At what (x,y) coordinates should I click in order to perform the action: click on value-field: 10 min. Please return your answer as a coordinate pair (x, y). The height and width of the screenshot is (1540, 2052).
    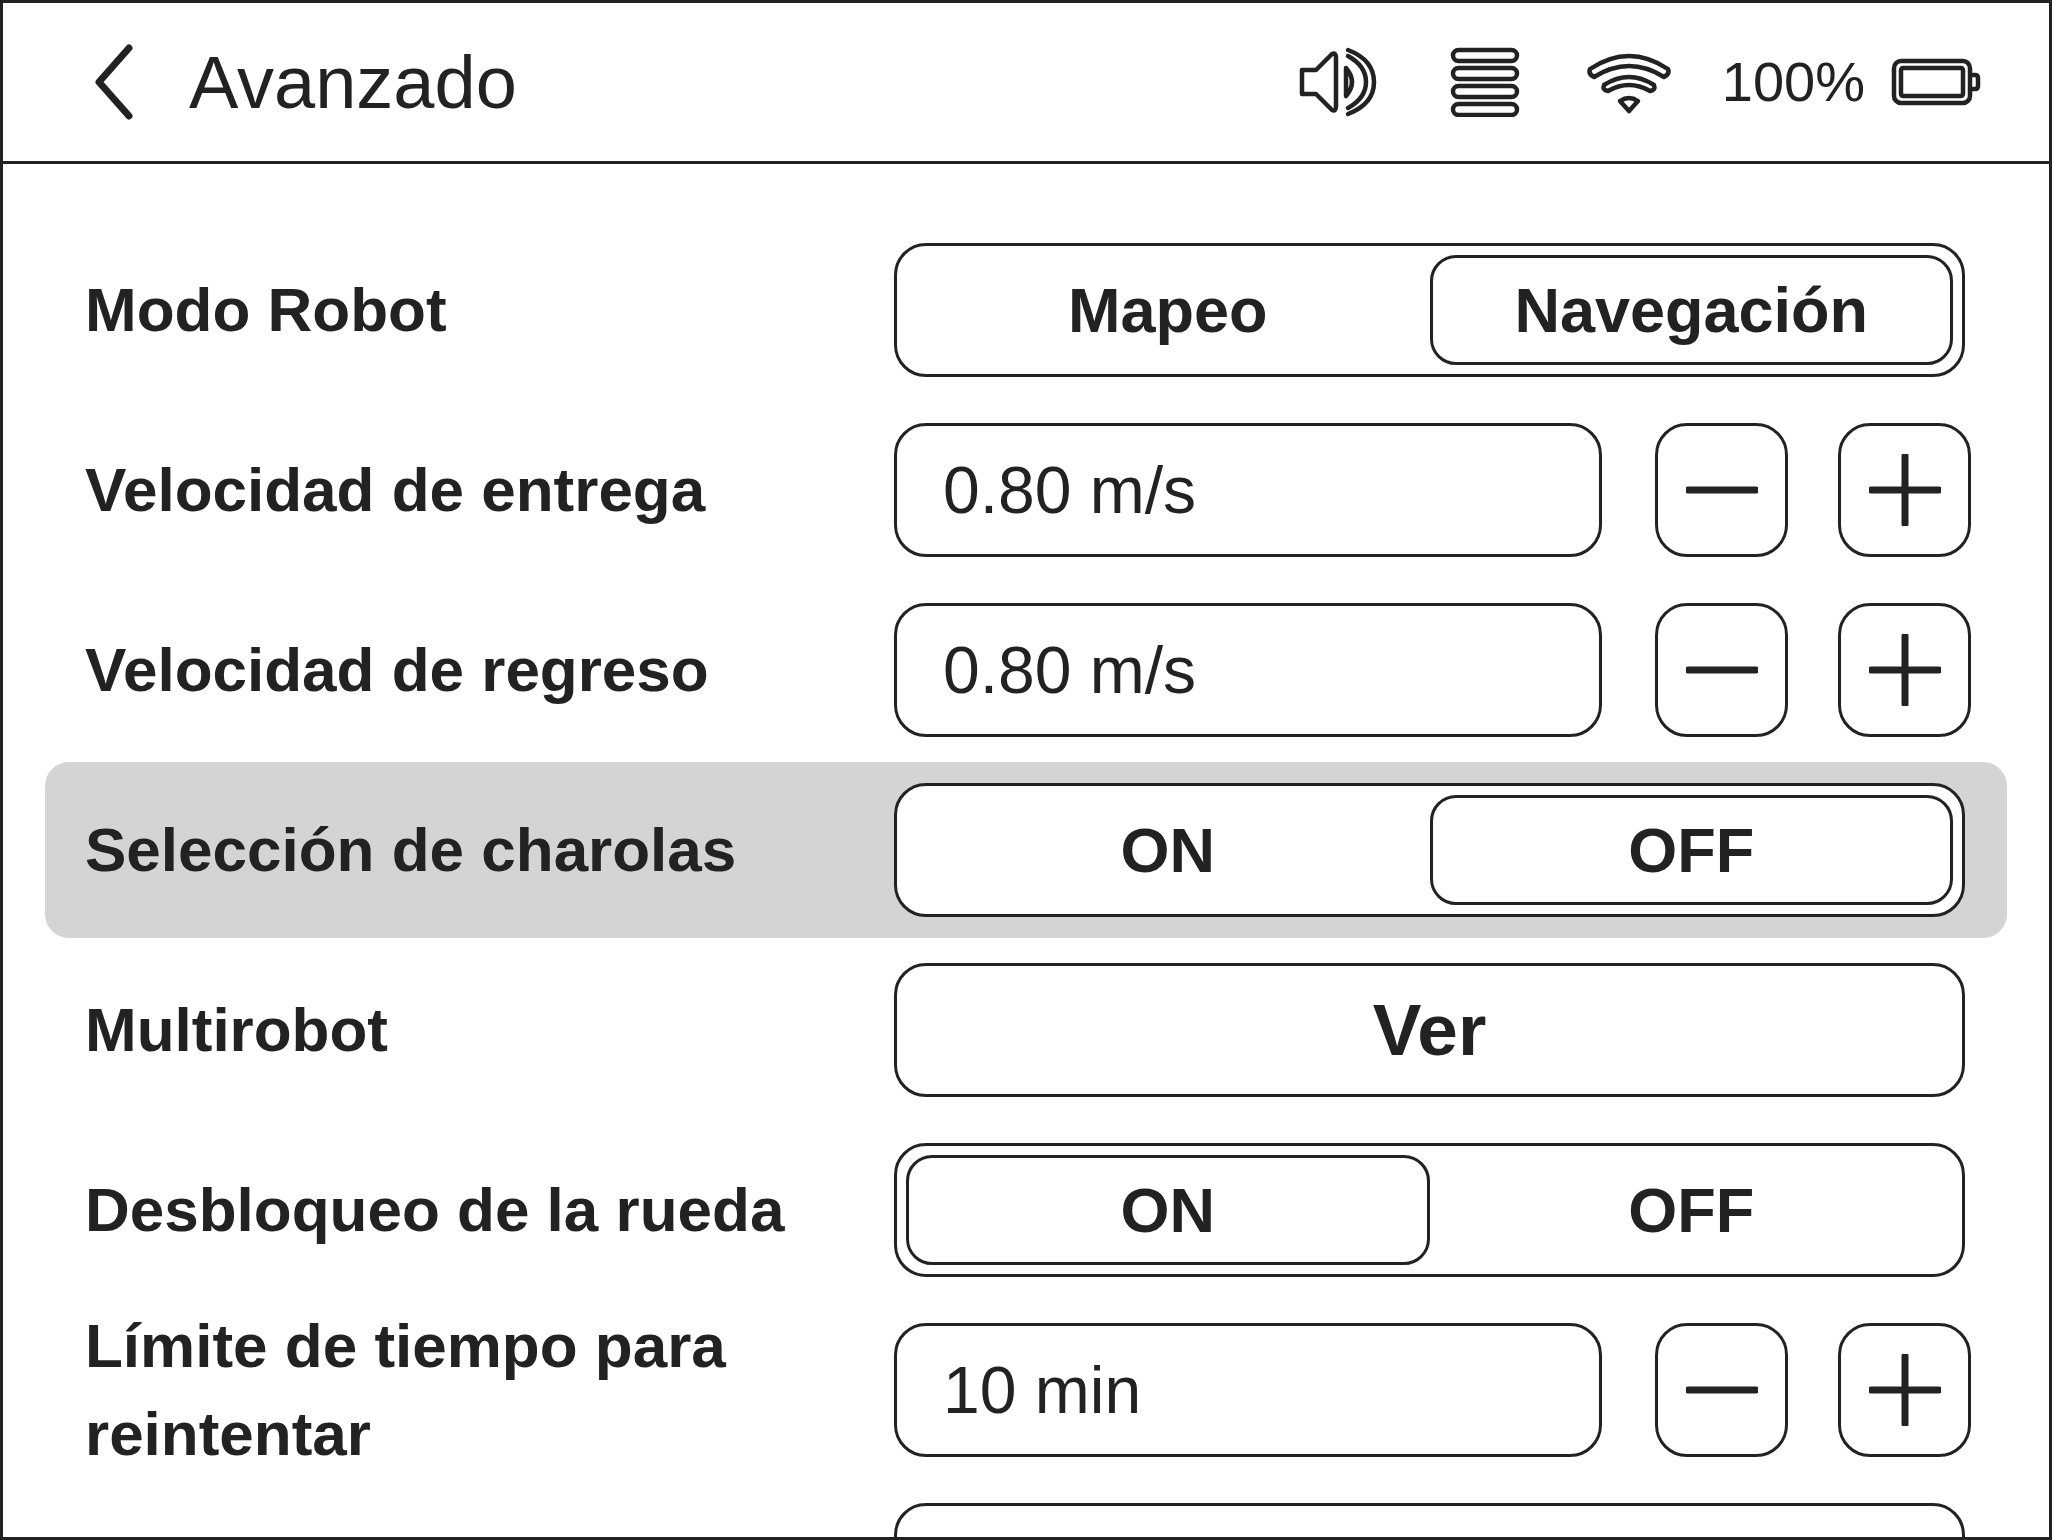
    Looking at the image, I should click on (1248, 1390).